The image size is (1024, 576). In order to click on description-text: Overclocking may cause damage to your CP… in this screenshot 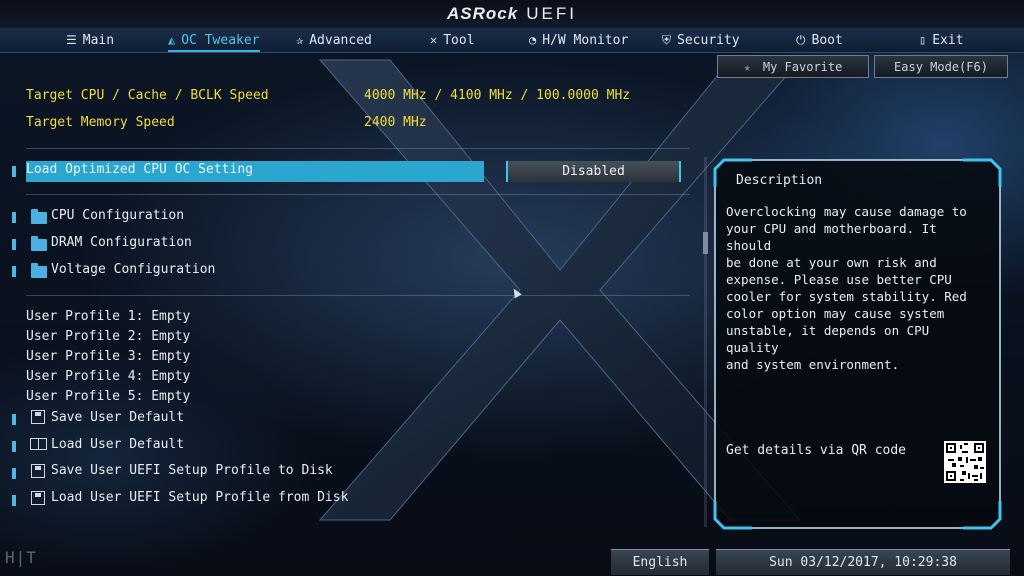, I will do `click(846, 288)`.